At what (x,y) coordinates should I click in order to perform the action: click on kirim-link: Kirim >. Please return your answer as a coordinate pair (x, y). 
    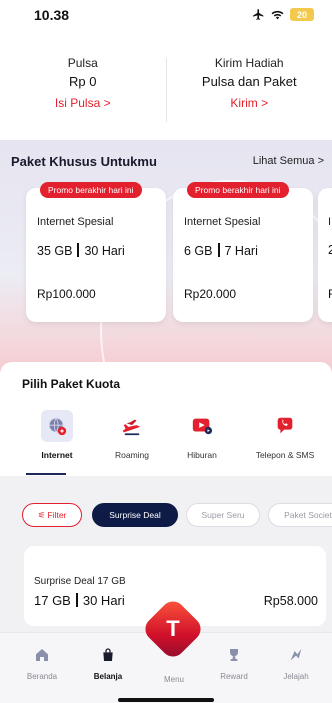
    Looking at the image, I should click on (249, 103).